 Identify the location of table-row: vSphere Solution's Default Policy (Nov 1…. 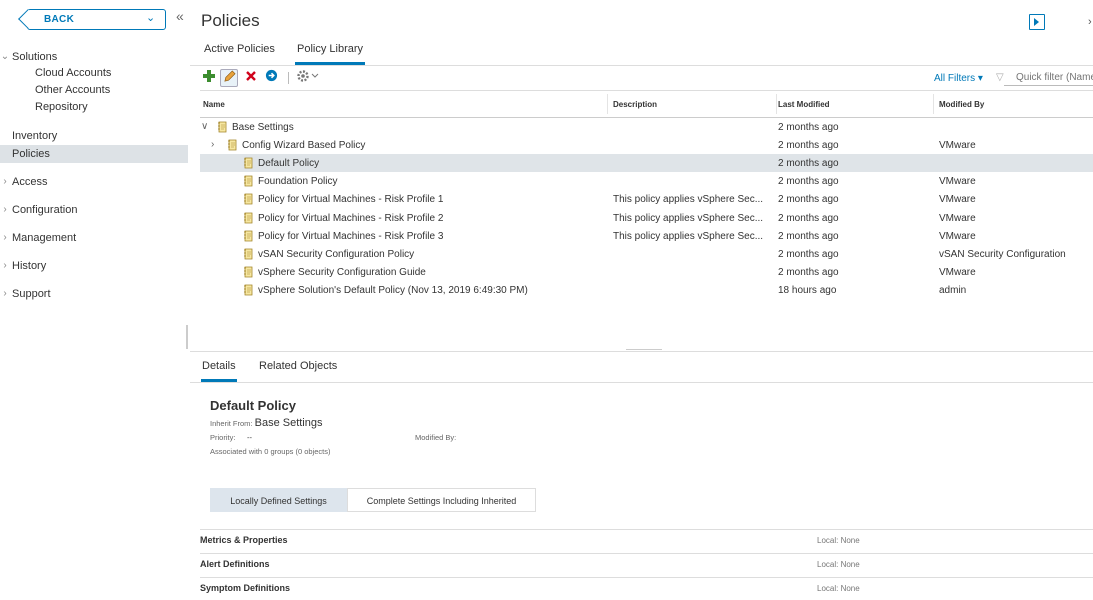
(646, 290).